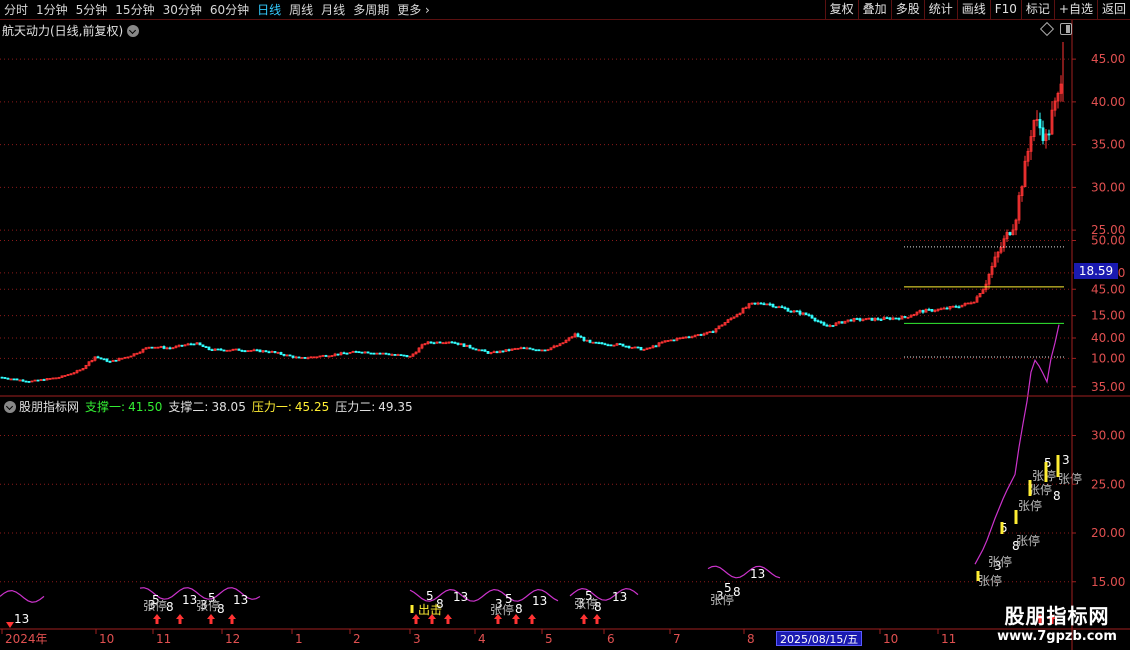 This screenshot has height=650, width=1130. I want to click on period-tab-30min: 30分钟, so click(182, 9).